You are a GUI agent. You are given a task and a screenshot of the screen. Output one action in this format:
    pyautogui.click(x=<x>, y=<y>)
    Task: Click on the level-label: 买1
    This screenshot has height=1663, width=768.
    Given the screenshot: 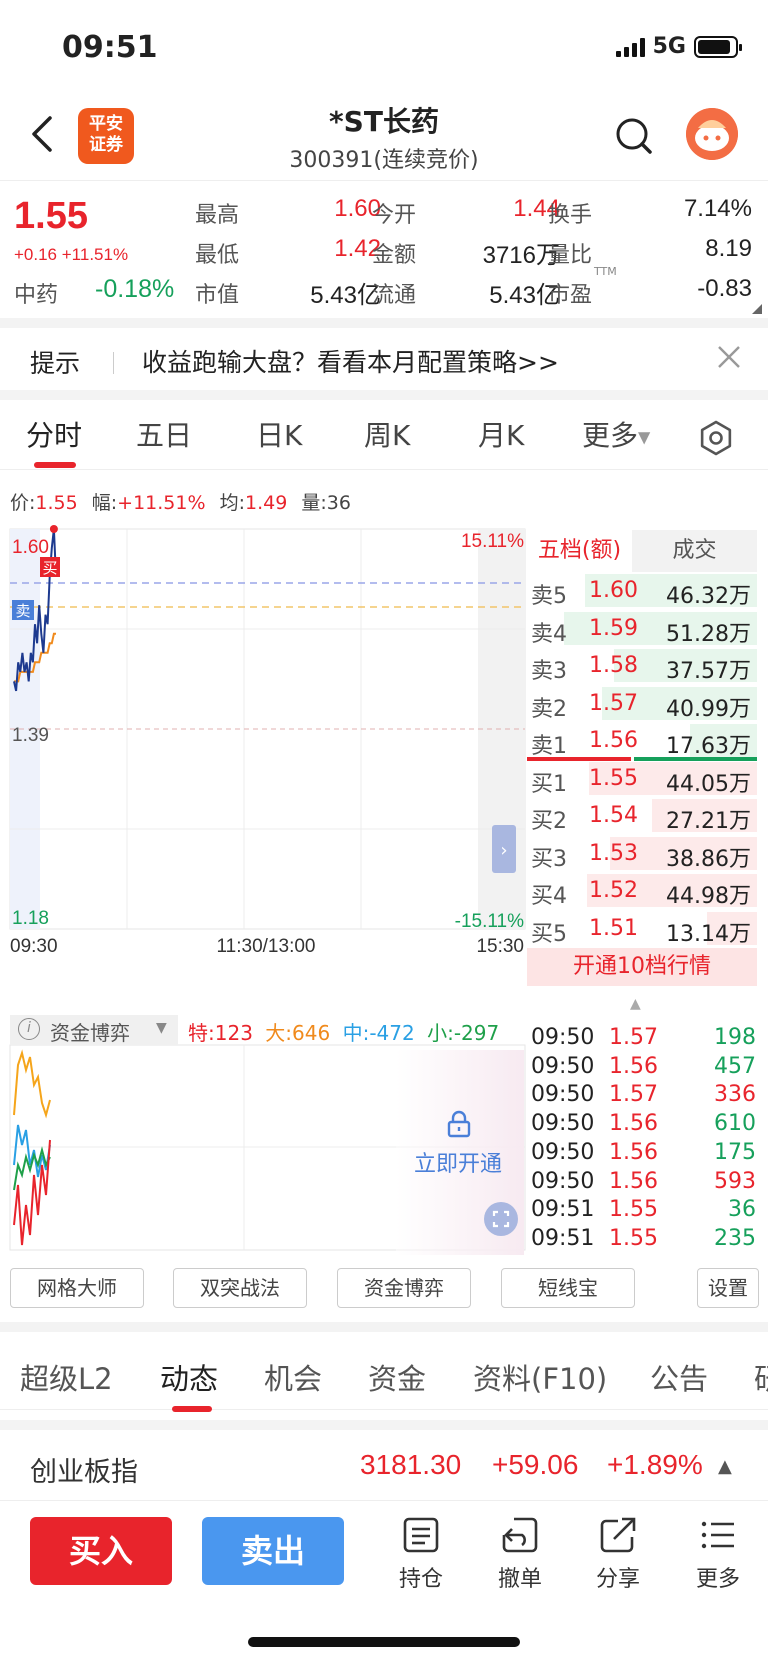 What is the action you would take?
    pyautogui.click(x=549, y=784)
    